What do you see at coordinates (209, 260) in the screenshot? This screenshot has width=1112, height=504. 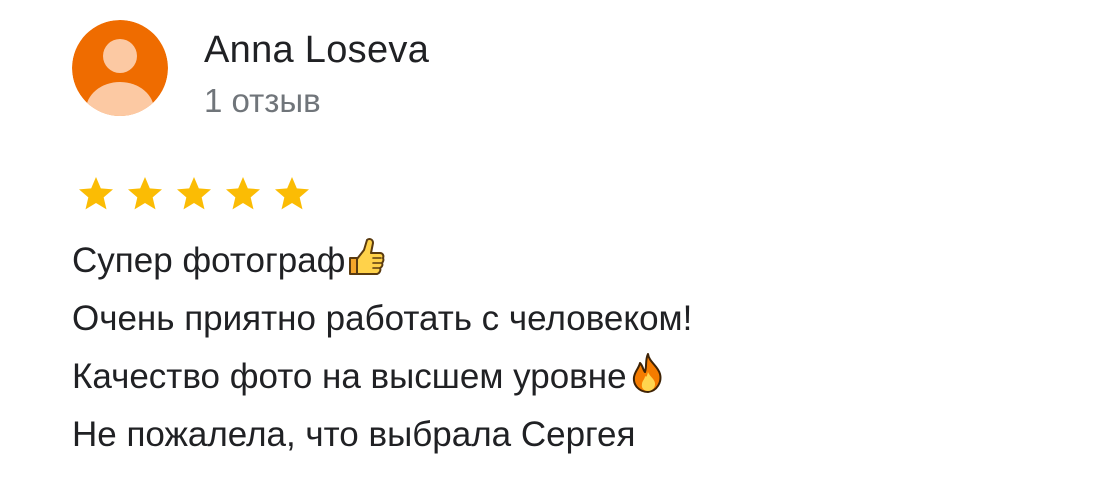 I see `review-line-text: Супер фотограф` at bounding box center [209, 260].